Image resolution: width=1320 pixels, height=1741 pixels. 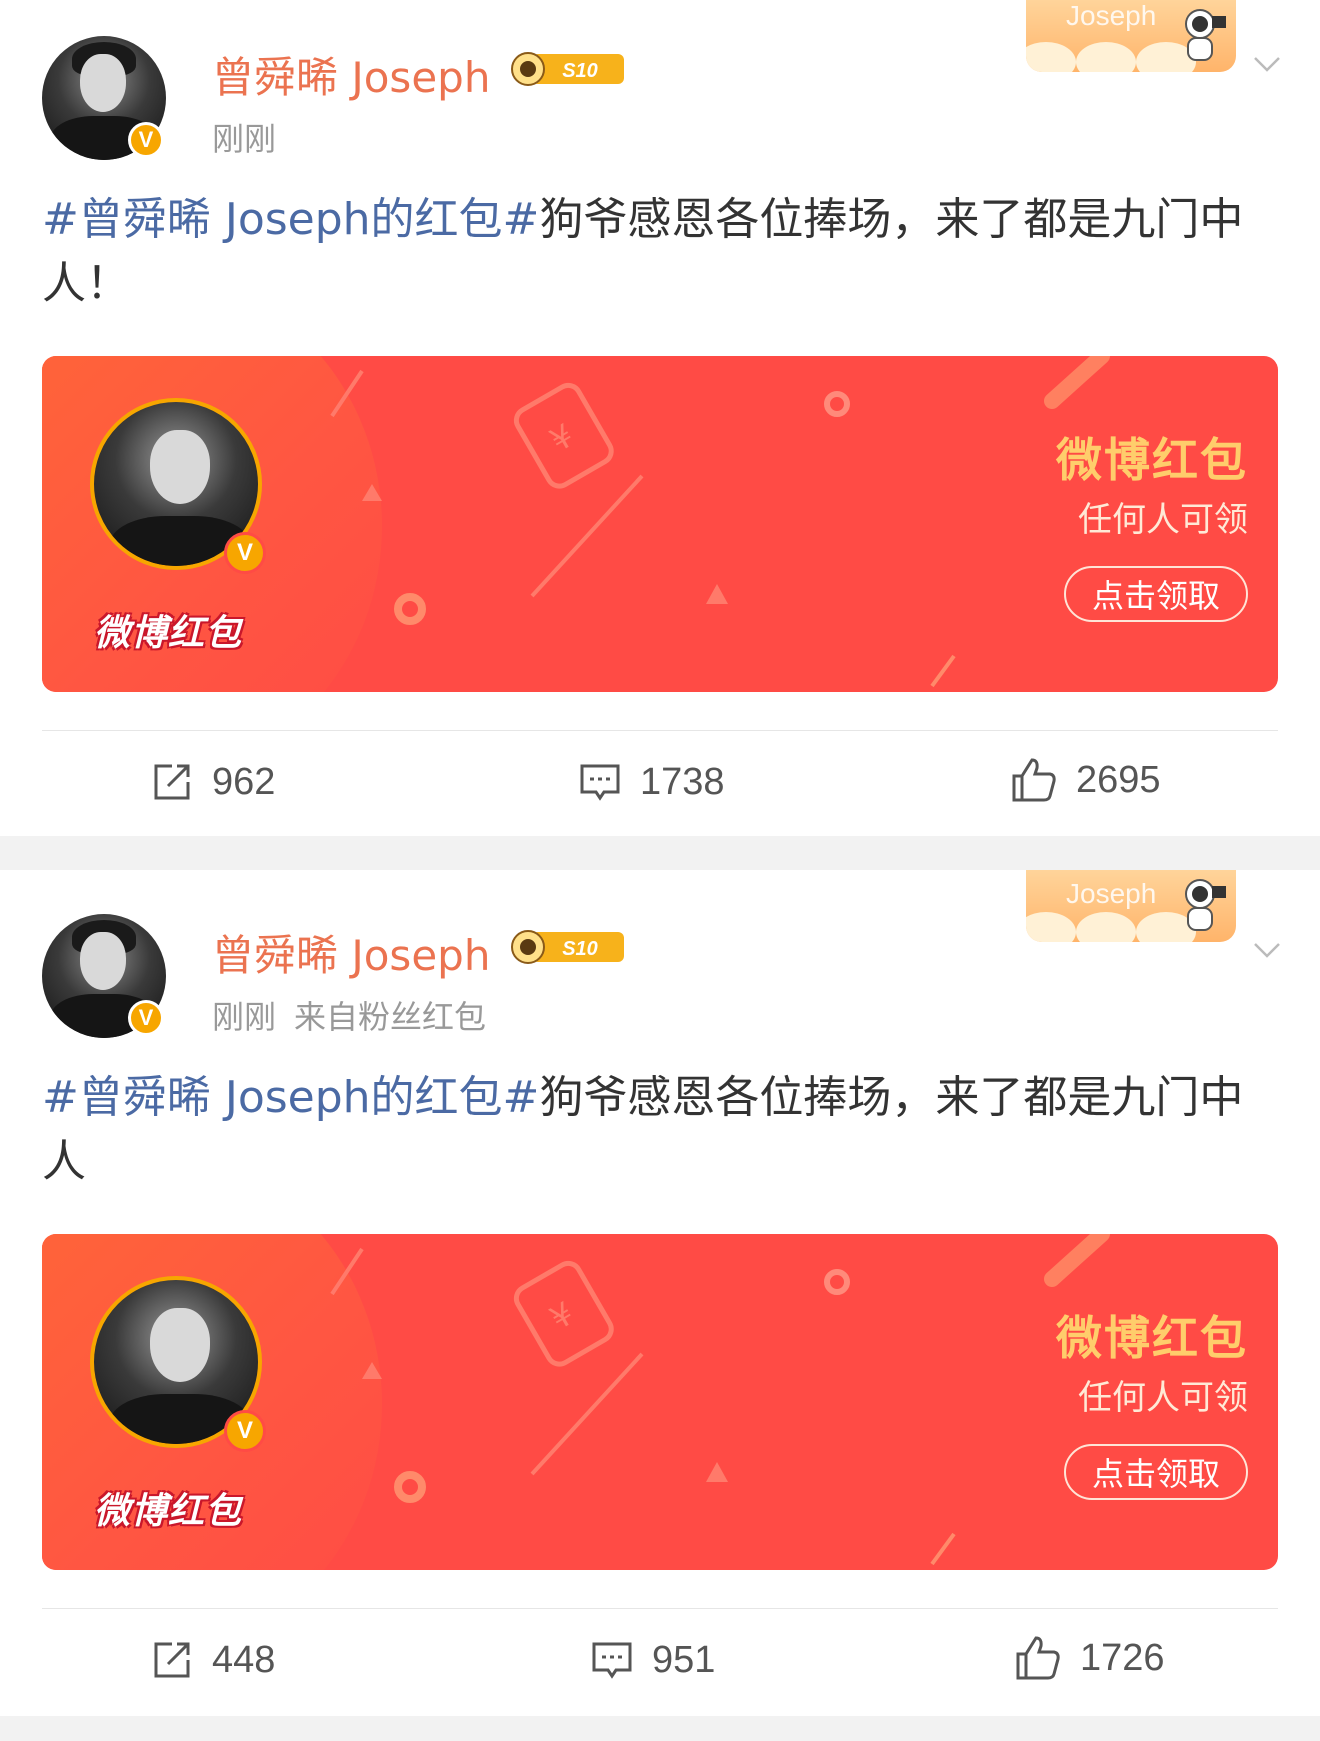 I want to click on post-meta: 刚刚, so click(x=244, y=137).